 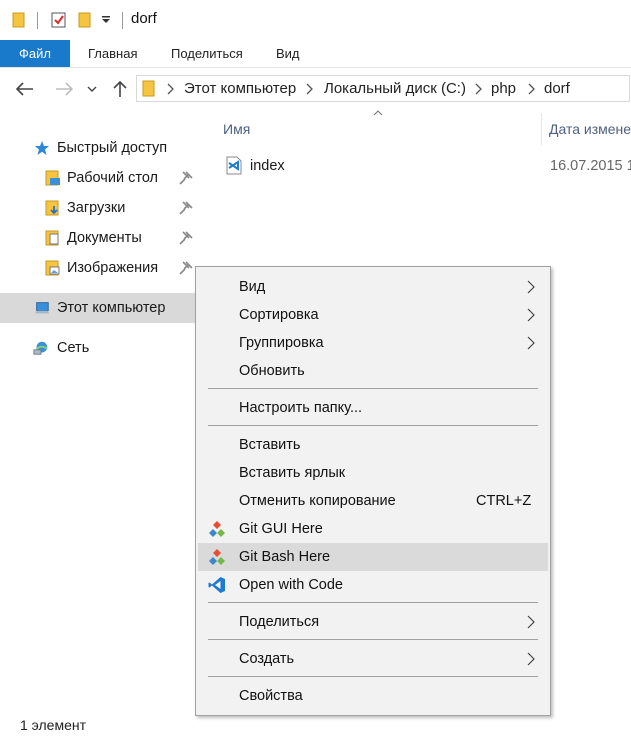 What do you see at coordinates (52, 238) in the screenshot?
I see `documents-folder-icon` at bounding box center [52, 238].